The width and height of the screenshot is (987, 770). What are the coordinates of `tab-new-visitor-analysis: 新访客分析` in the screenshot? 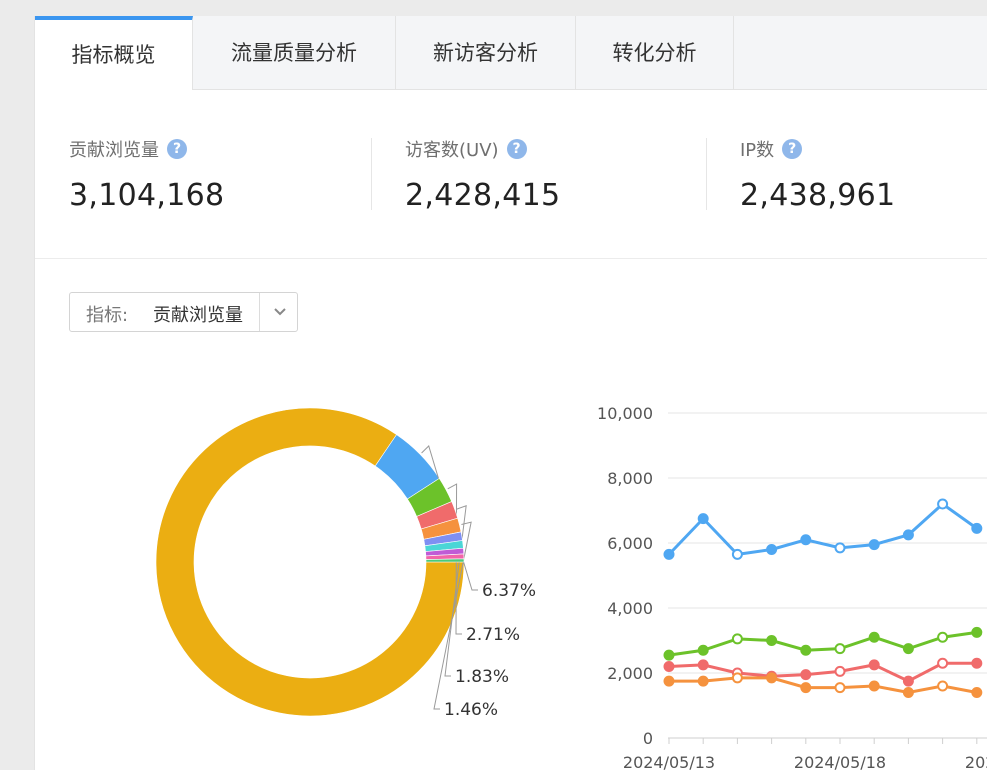 It's located at (486, 52).